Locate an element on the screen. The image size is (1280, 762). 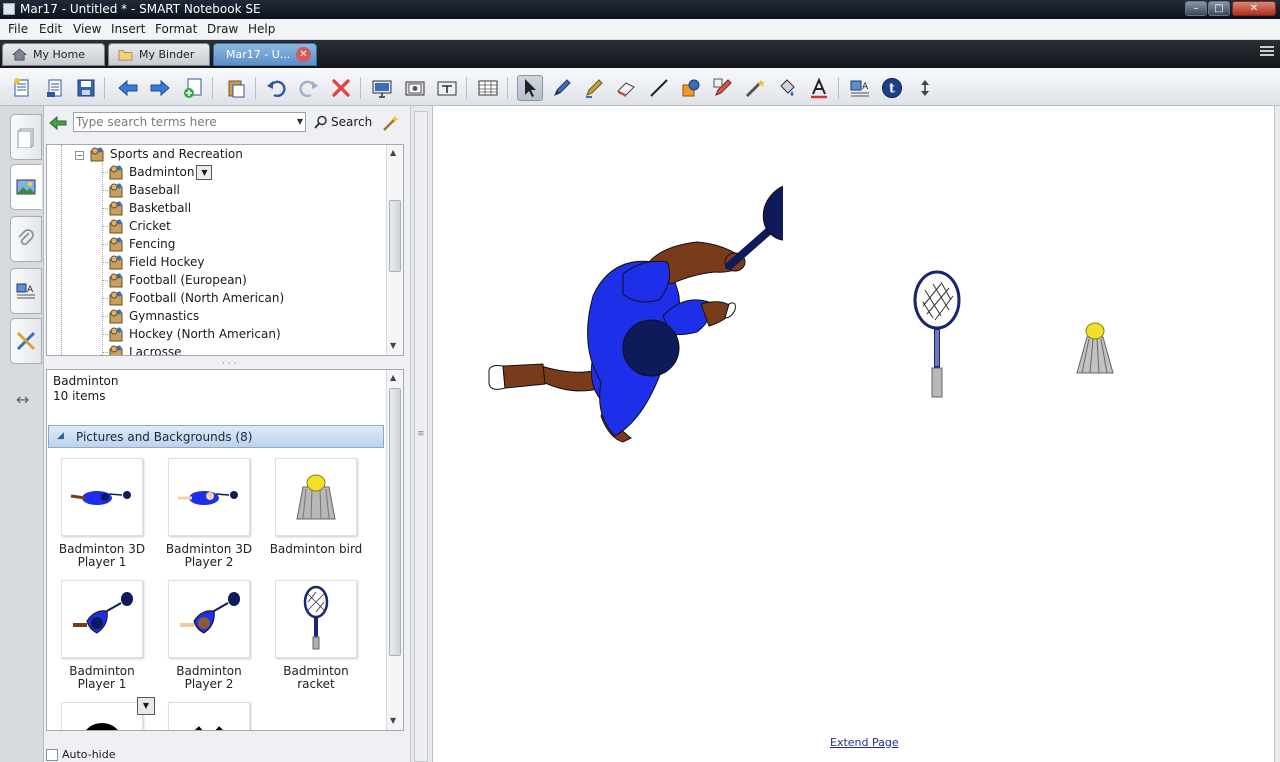
eraser-button is located at coordinates (626, 88).